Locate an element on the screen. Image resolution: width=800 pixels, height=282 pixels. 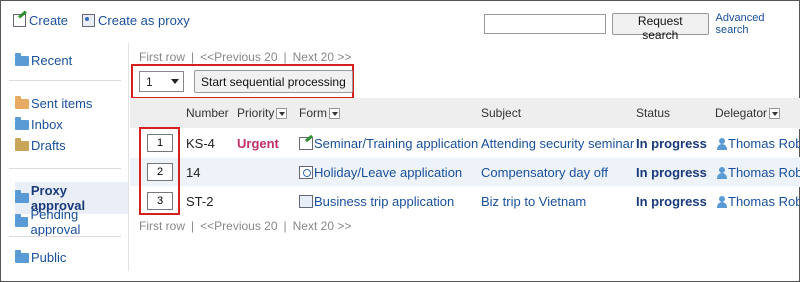
pager-top: First row | <<Previous 20 | Next 20 >> is located at coordinates (245, 57).